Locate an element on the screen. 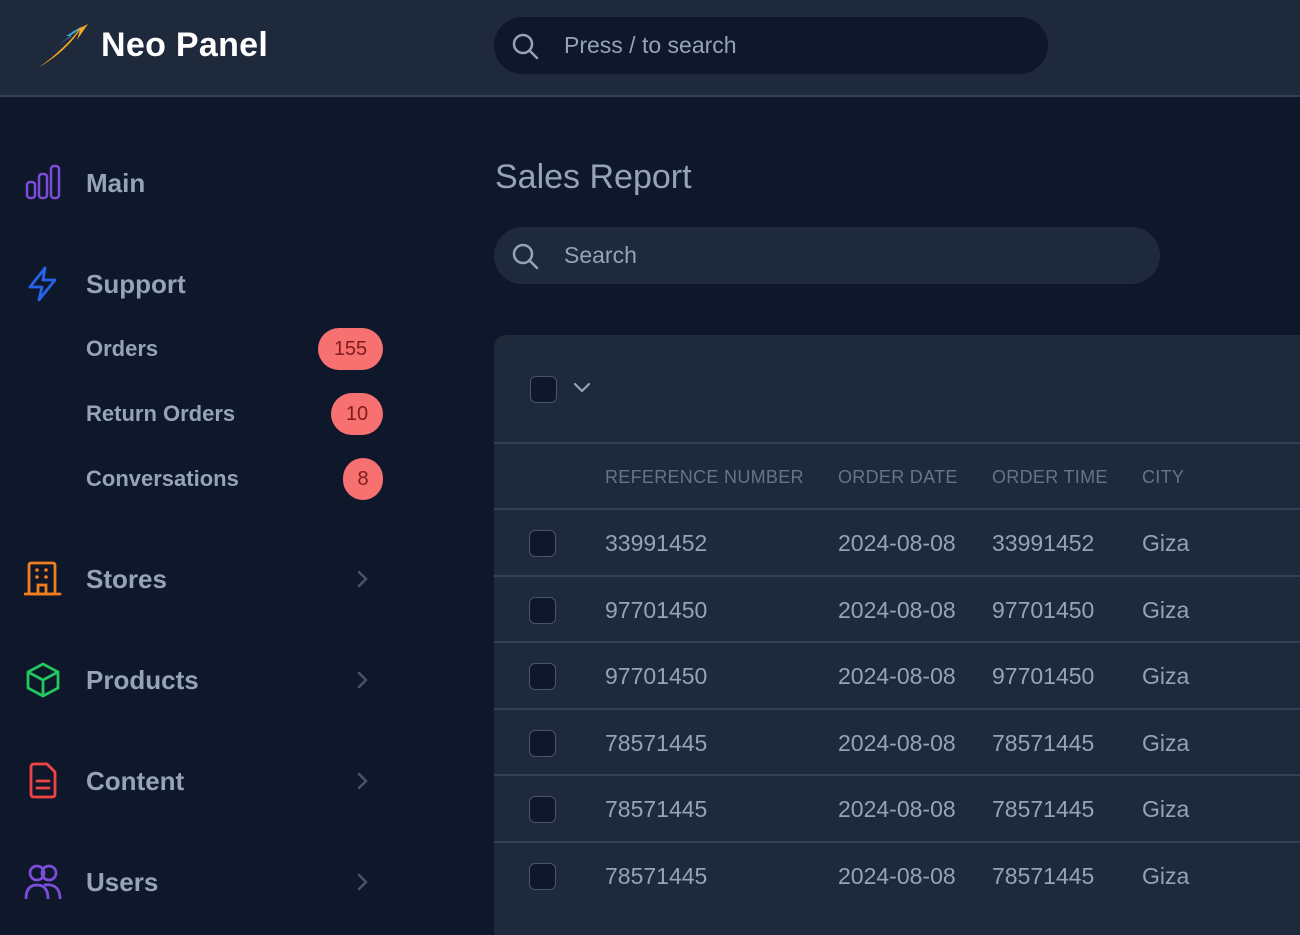 The height and width of the screenshot is (935, 1300). building-icon is located at coordinates (43, 578).